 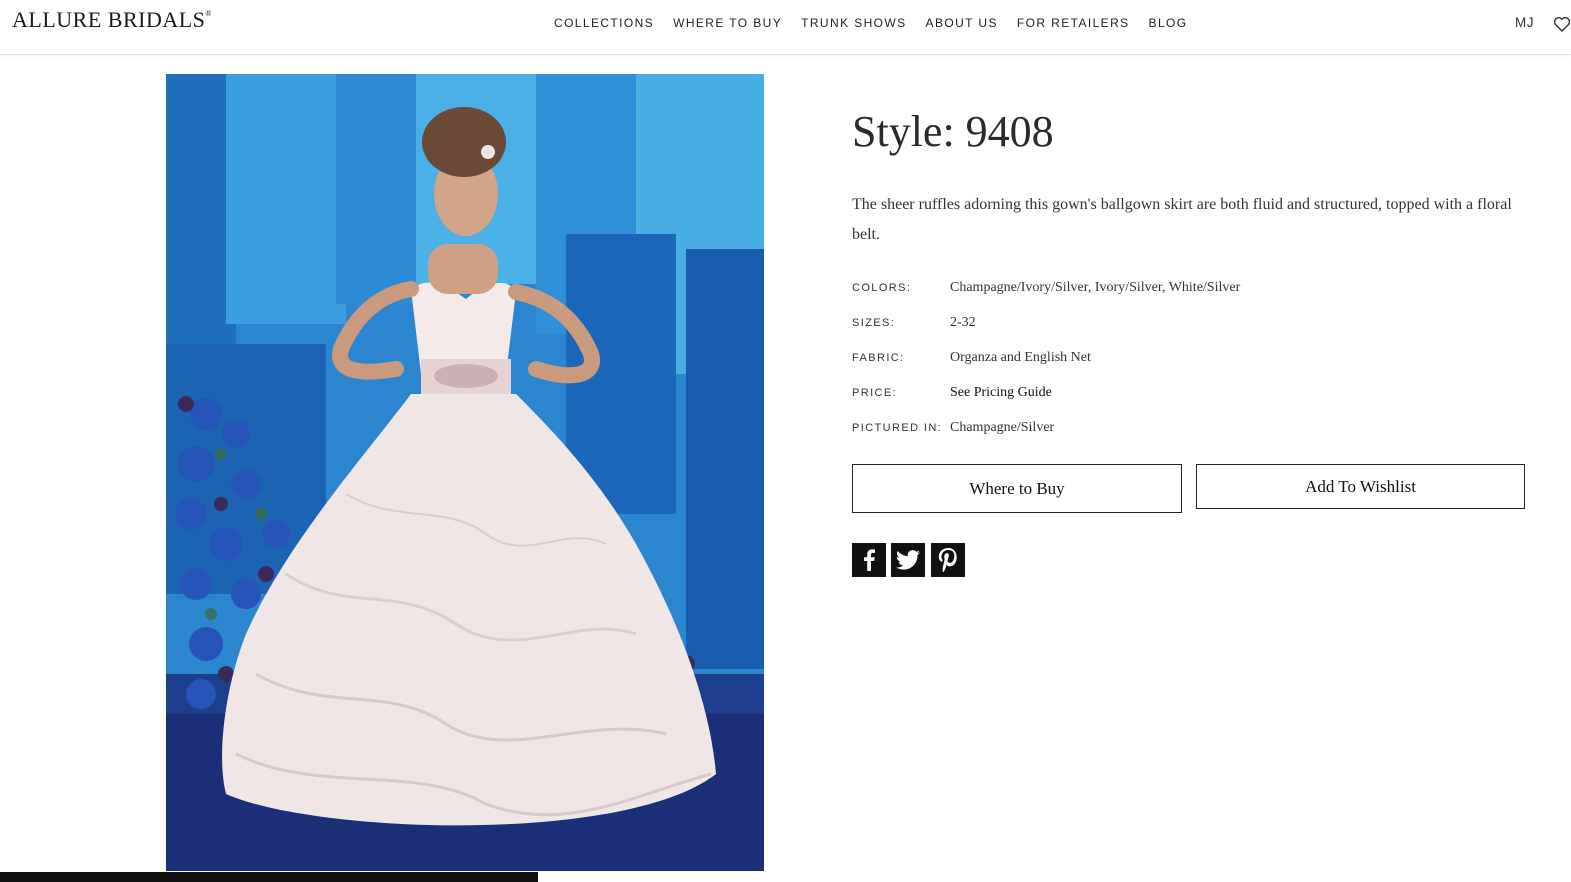 What do you see at coordinates (878, 358) in the screenshot?
I see `spec-label: FABRIC:` at bounding box center [878, 358].